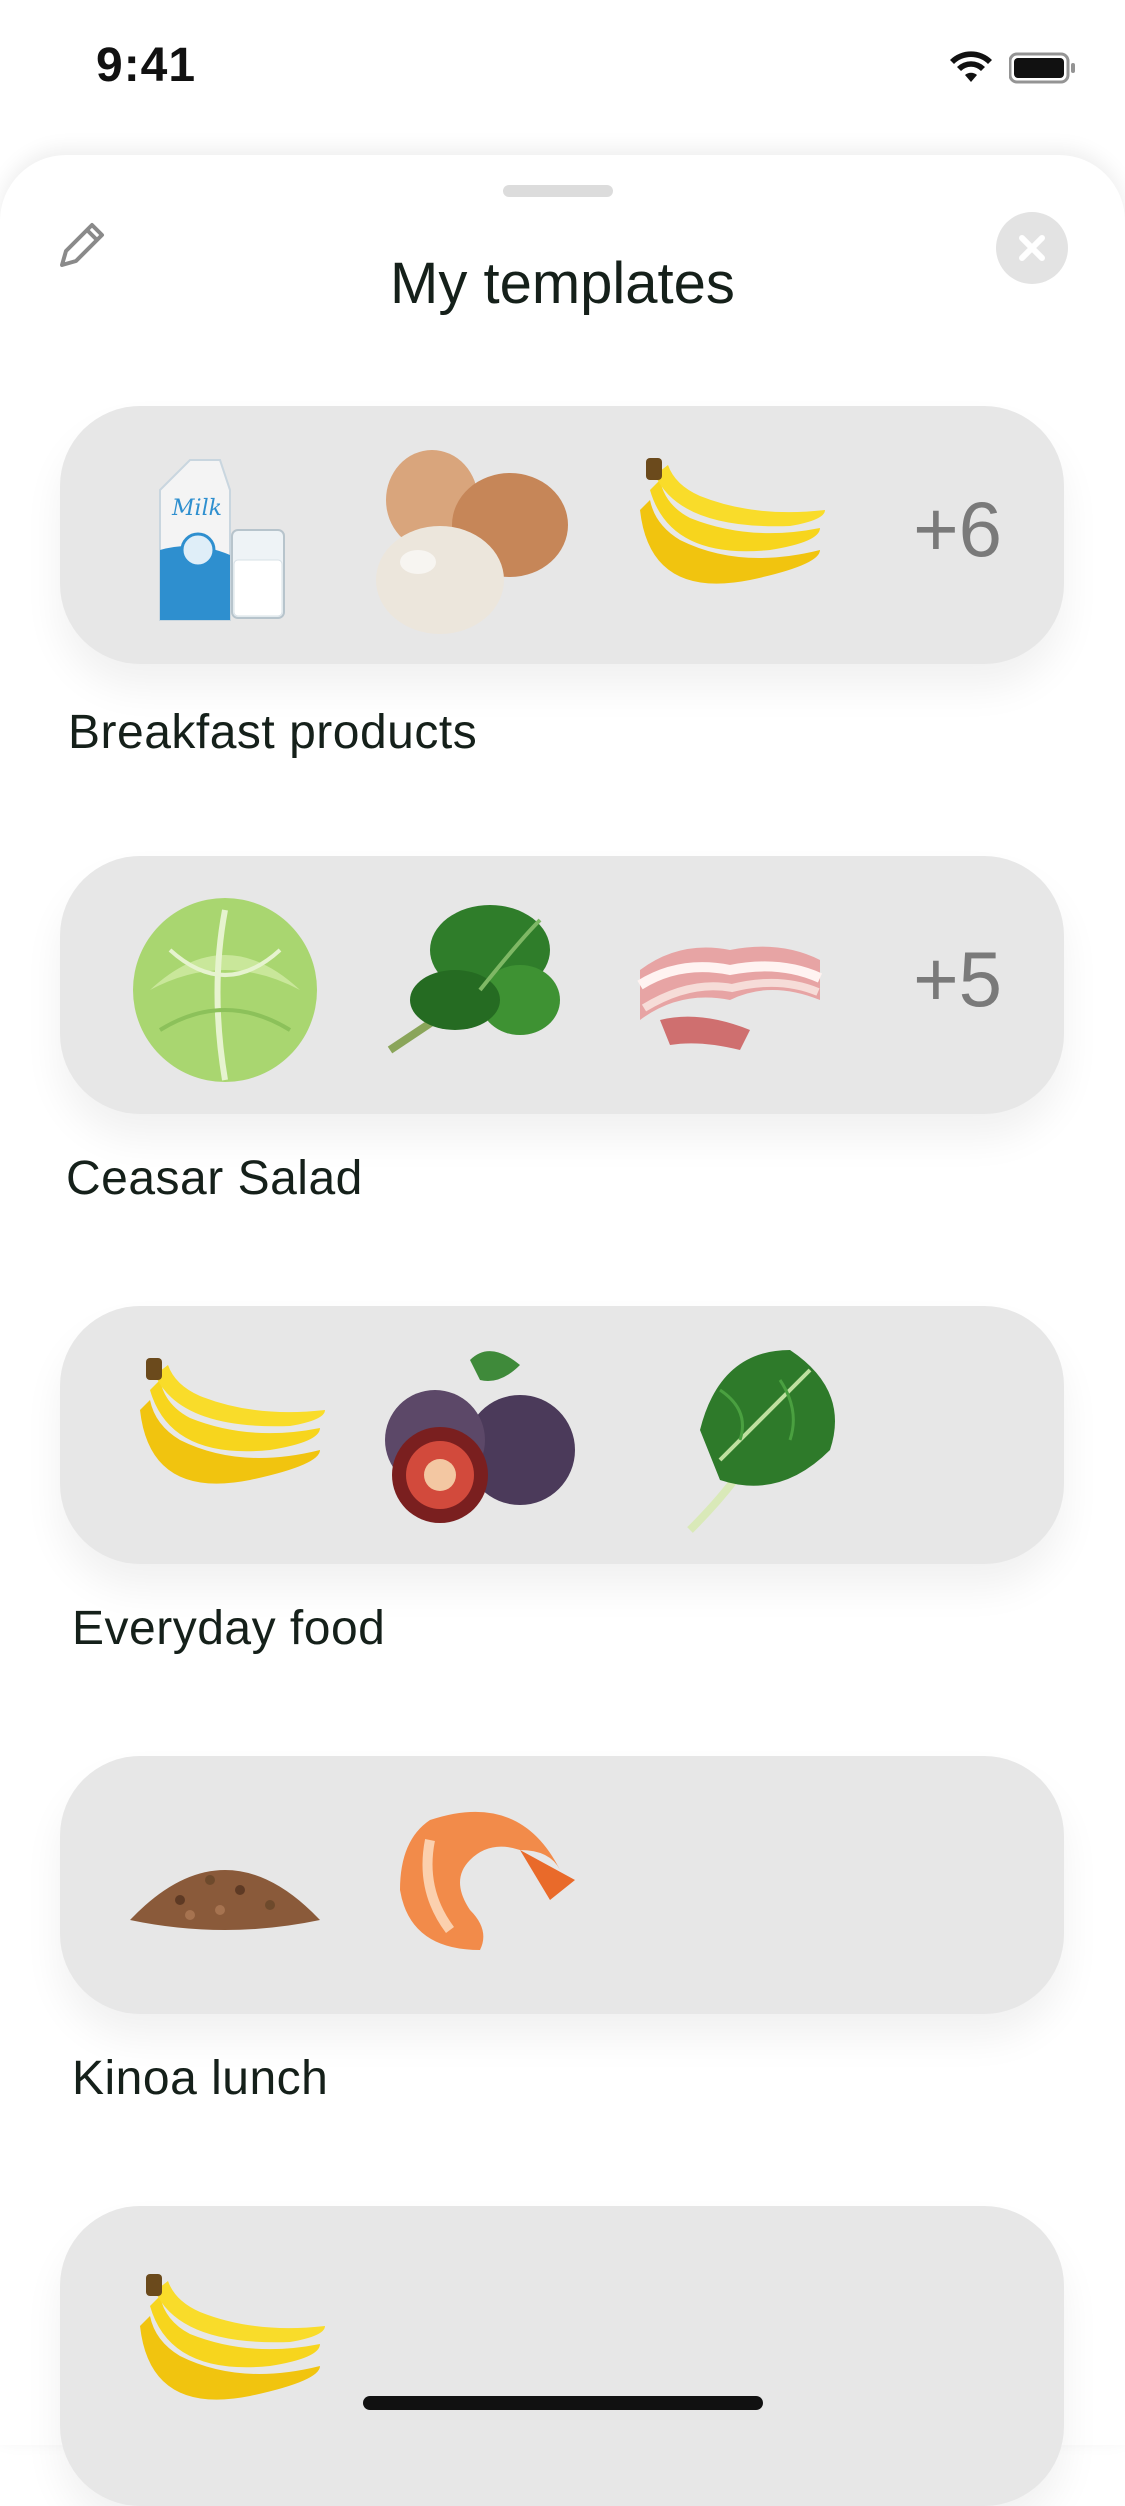  Describe the element at coordinates (480, 1437) in the screenshot. I see `figs-icon` at that location.